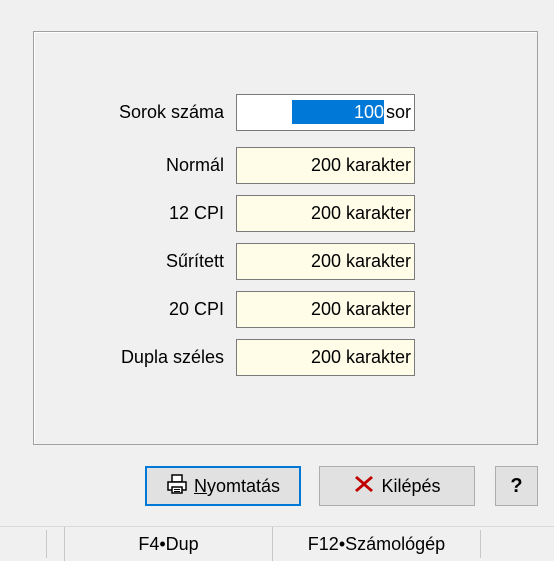 The height and width of the screenshot is (561, 554). I want to click on field-label-normal: Normál, so click(194, 165).